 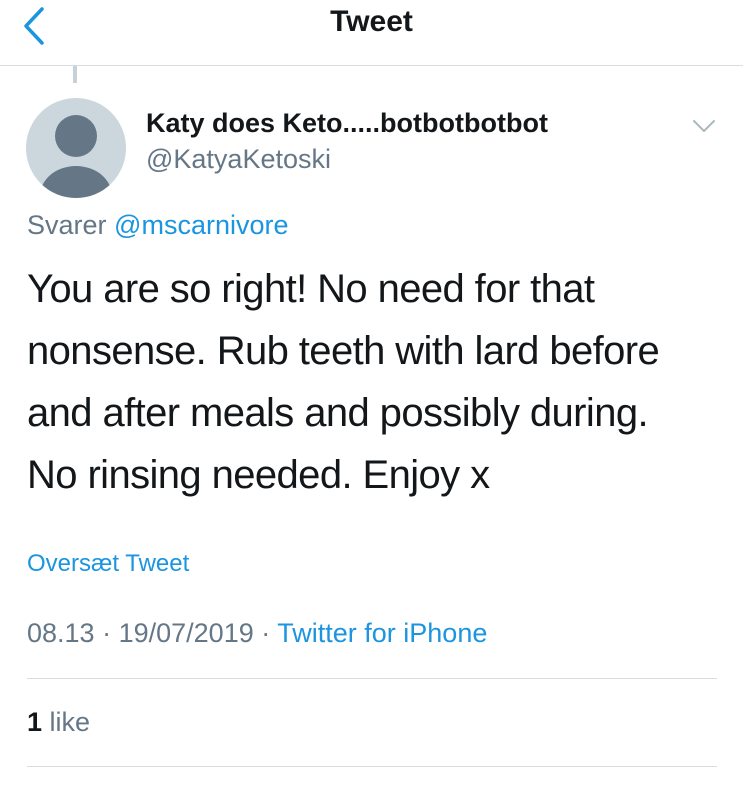 I want to click on tweet-text-line: nonsense. Rub teeth with lard before, so click(x=343, y=351).